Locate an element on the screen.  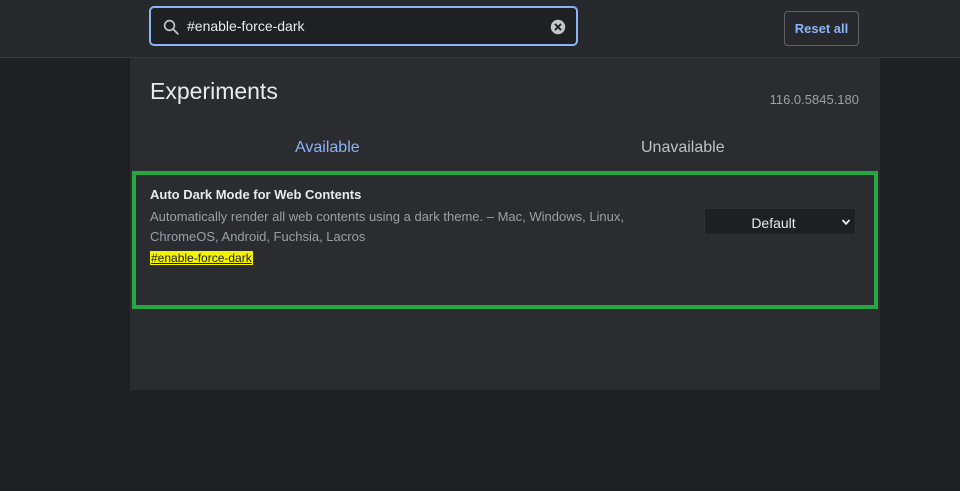
clear-search-icon is located at coordinates (558, 27).